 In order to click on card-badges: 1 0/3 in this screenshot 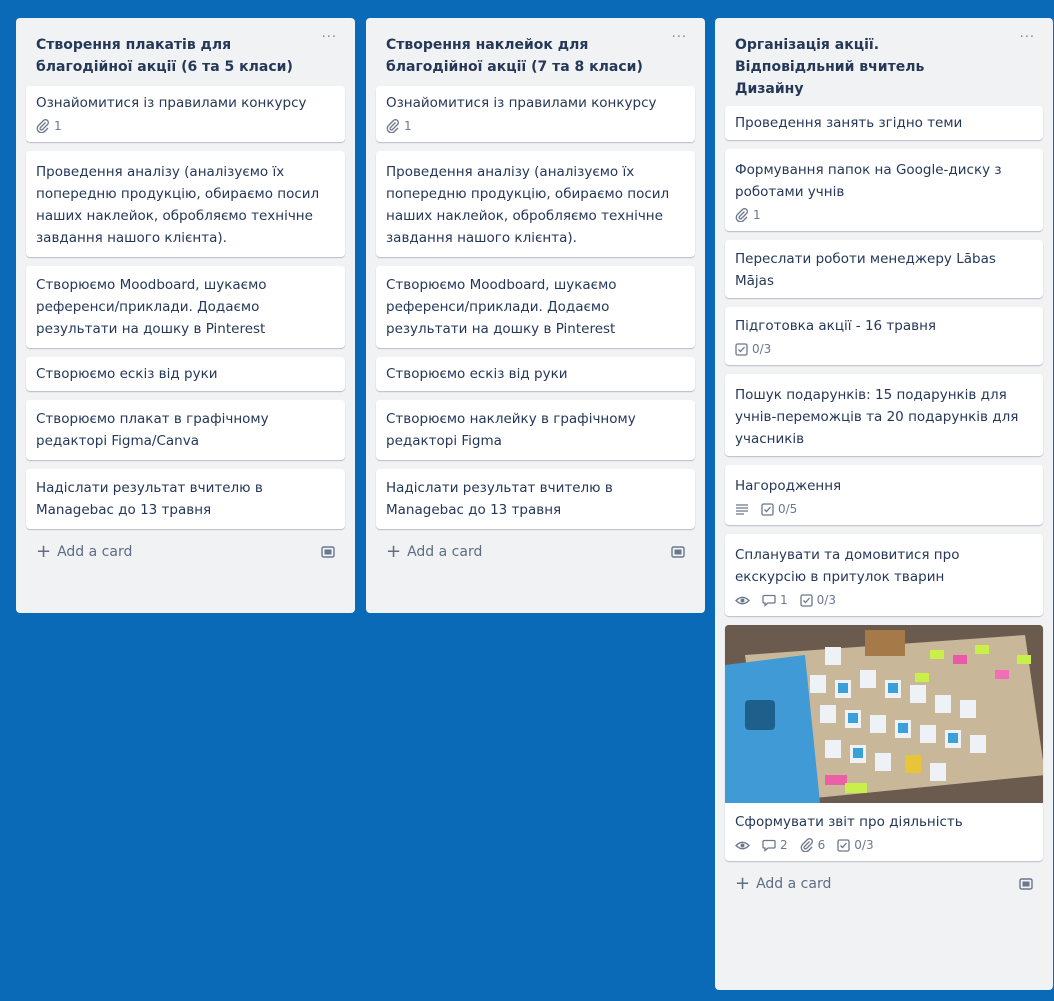, I will do `click(884, 600)`.